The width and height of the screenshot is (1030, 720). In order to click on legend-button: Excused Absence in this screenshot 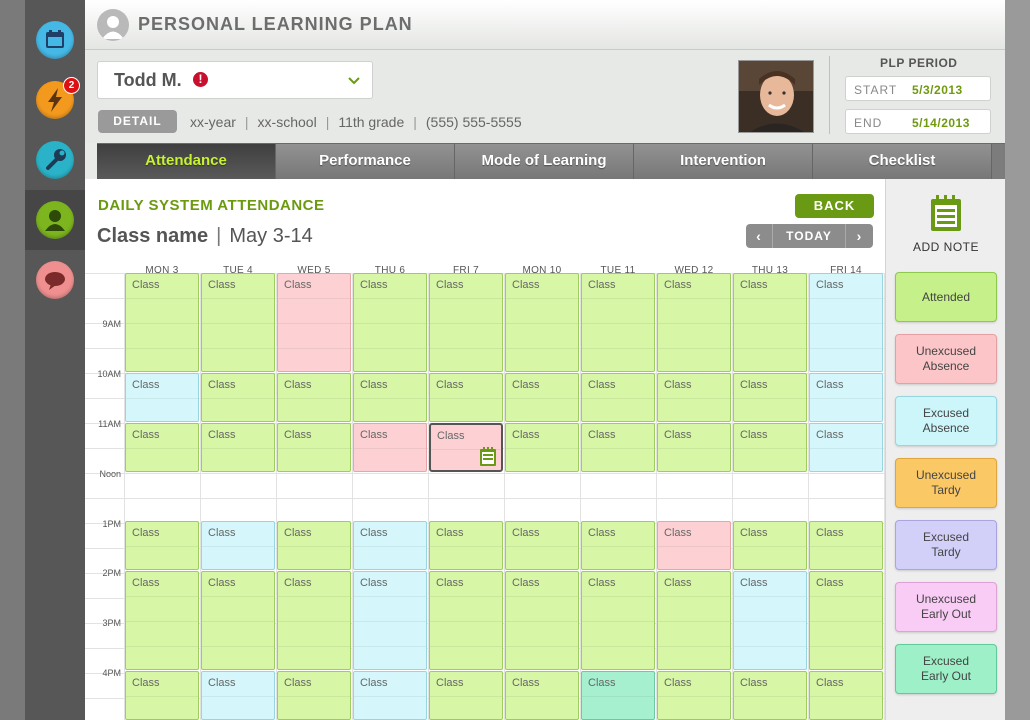, I will do `click(946, 421)`.